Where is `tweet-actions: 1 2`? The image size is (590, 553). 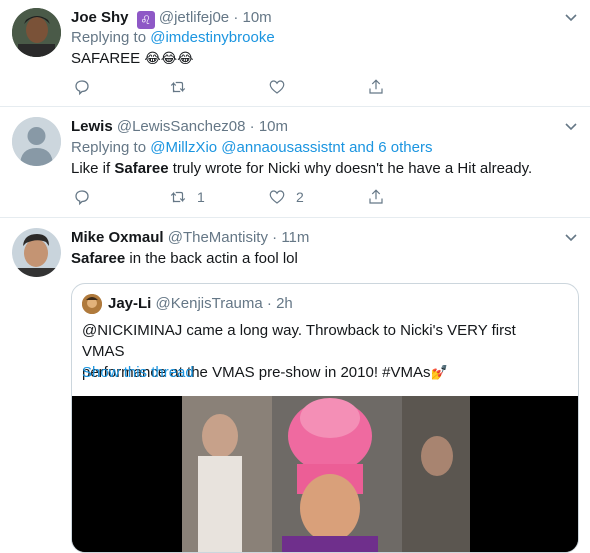 tweet-actions: 1 2 is located at coordinates (236, 198).